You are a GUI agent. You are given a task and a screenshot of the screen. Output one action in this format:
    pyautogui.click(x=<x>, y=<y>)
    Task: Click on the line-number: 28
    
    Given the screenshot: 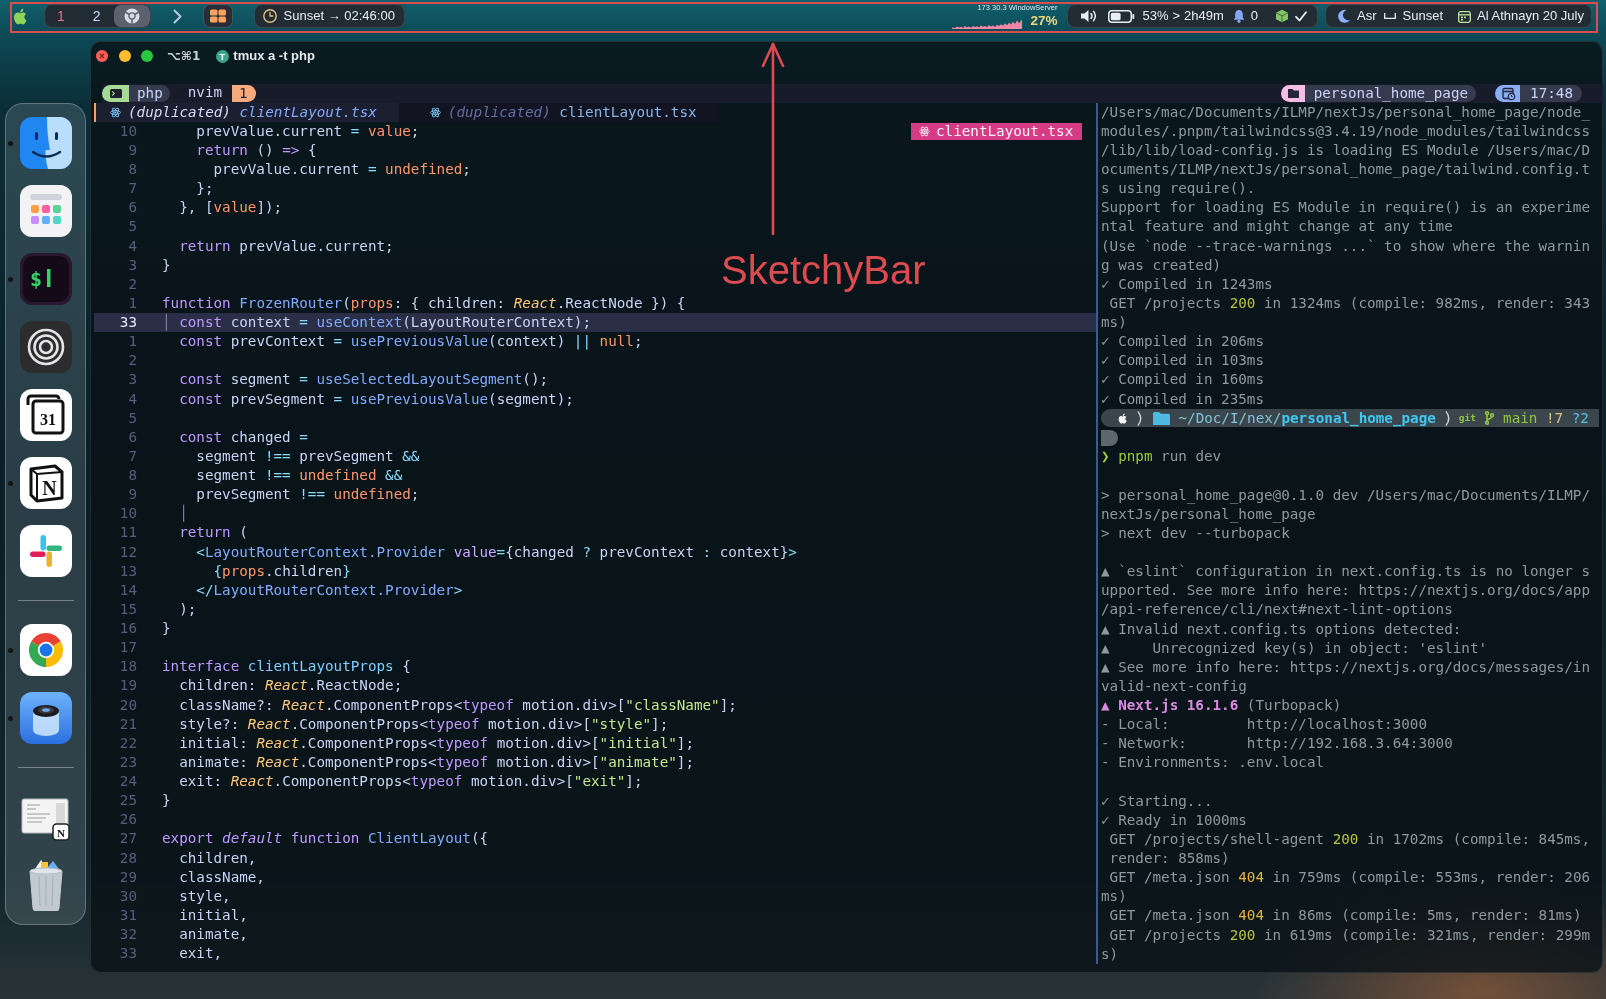 What is the action you would take?
    pyautogui.click(x=128, y=857)
    